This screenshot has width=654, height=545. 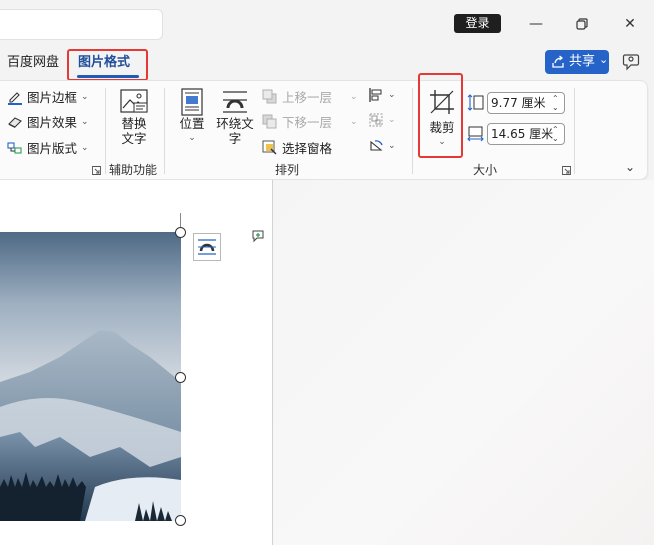 What do you see at coordinates (287, 170) in the screenshot?
I see `arrange-group-label: 排列` at bounding box center [287, 170].